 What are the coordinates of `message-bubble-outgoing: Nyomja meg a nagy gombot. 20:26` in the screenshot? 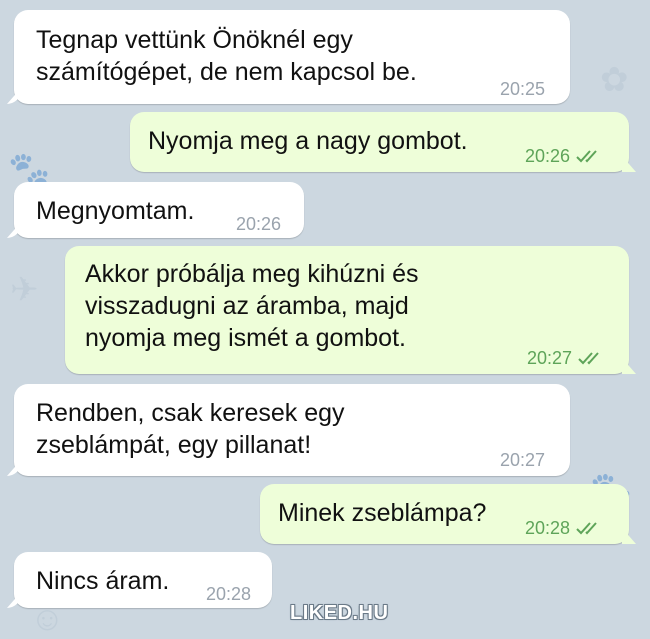 It's located at (379, 142).